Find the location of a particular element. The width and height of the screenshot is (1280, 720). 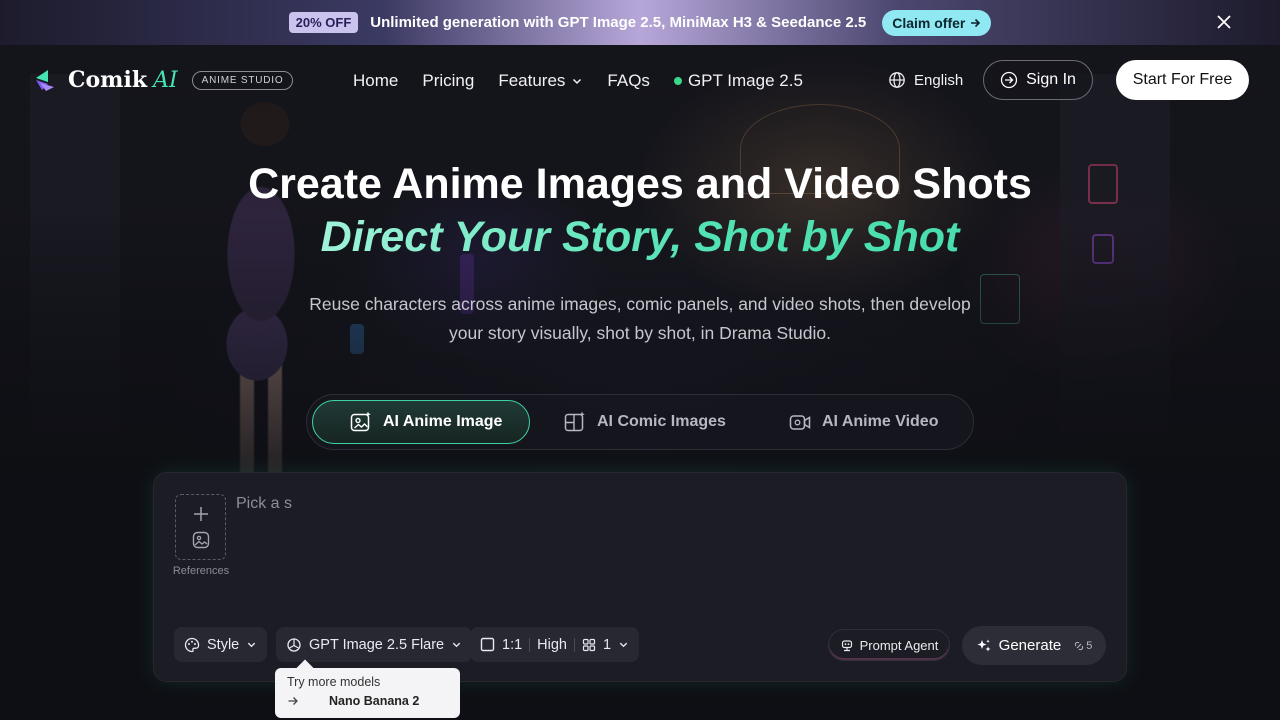

model-selector: GPT Image 2.5 Flare is located at coordinates (374, 644).